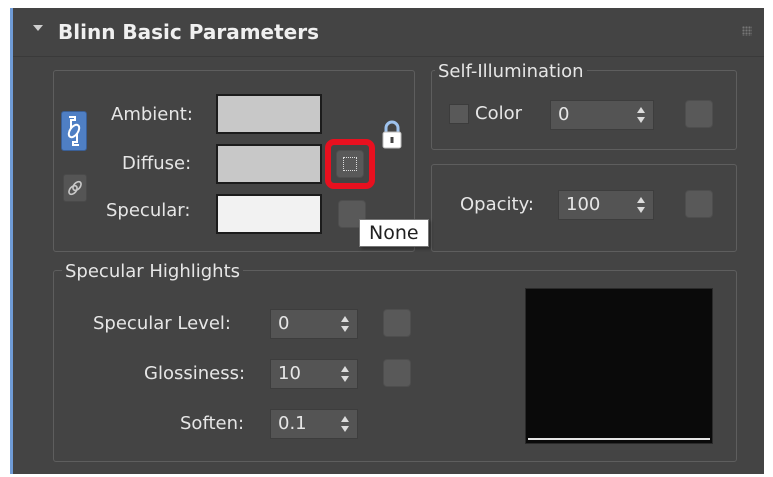 This screenshot has height=477, width=773. I want to click on ambient-label: Ambient:, so click(152, 114).